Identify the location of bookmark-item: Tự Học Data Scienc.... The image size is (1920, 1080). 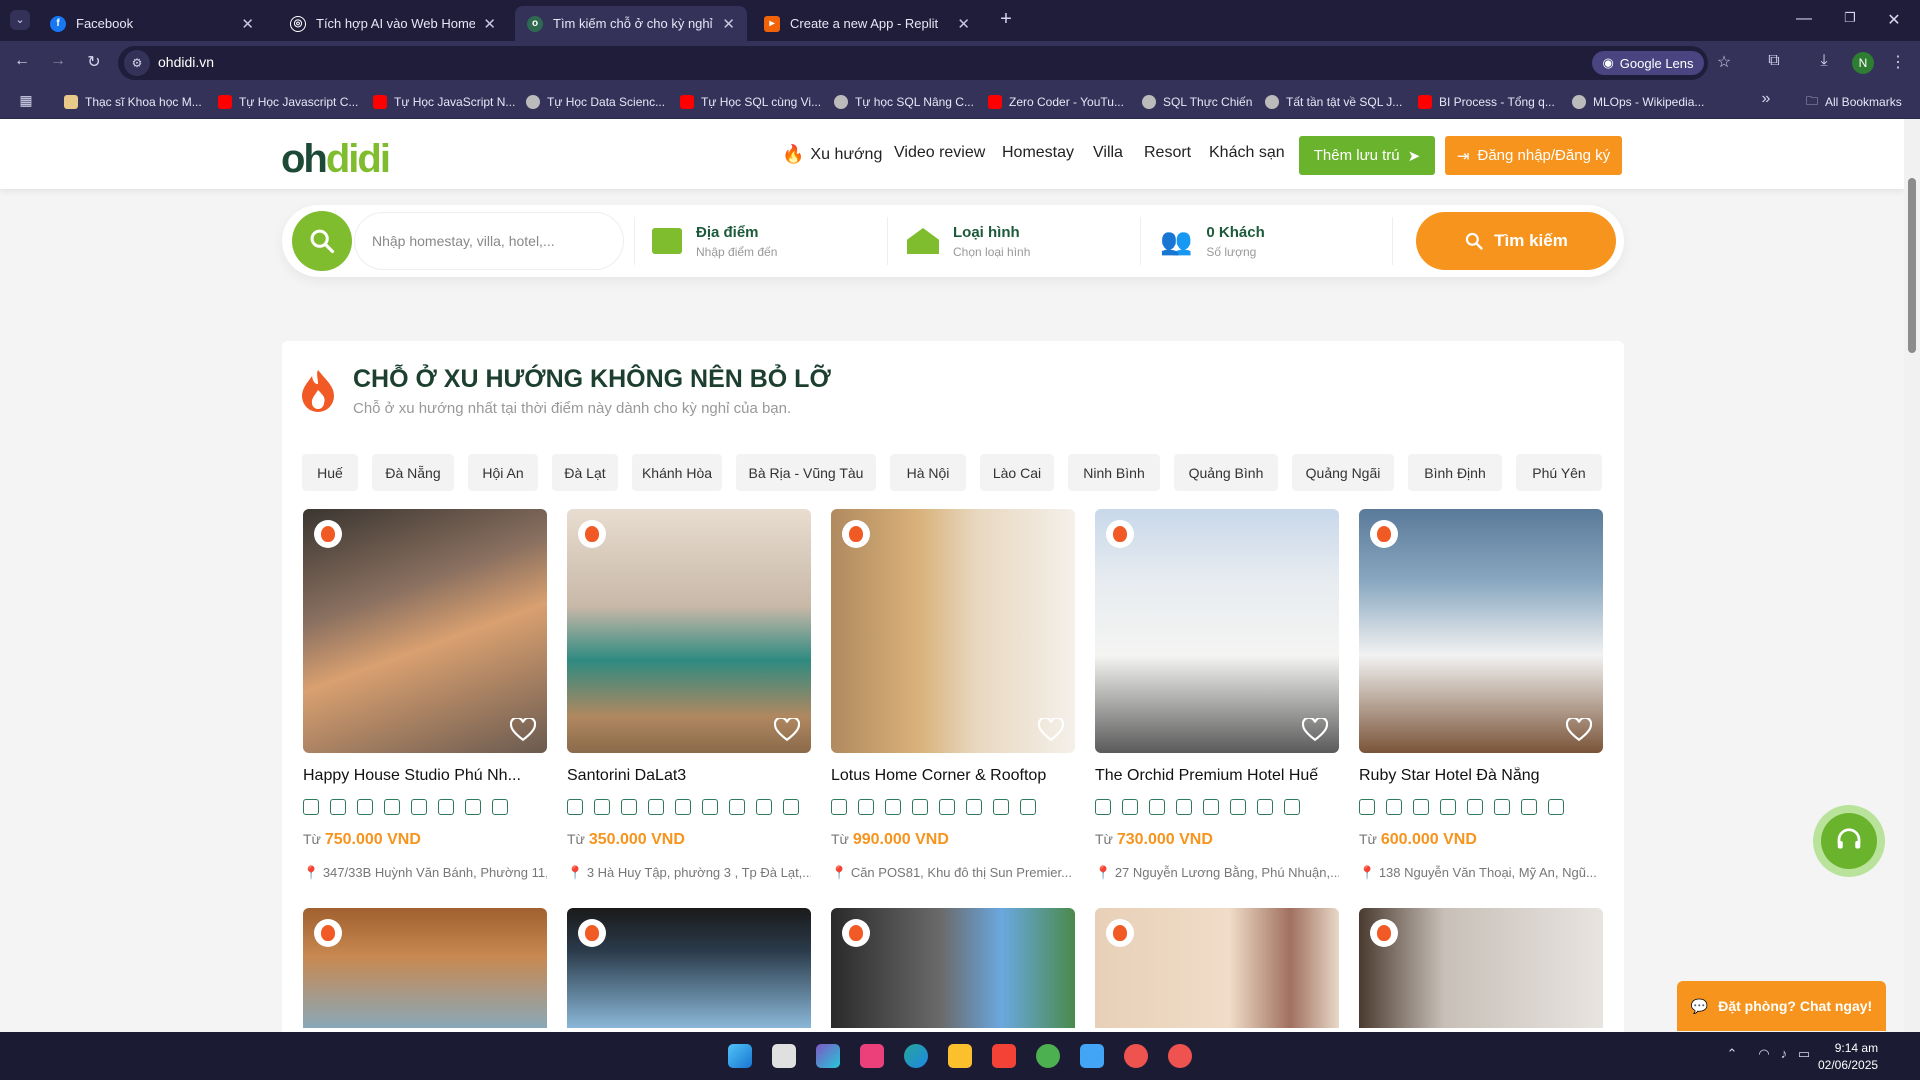
(595, 102).